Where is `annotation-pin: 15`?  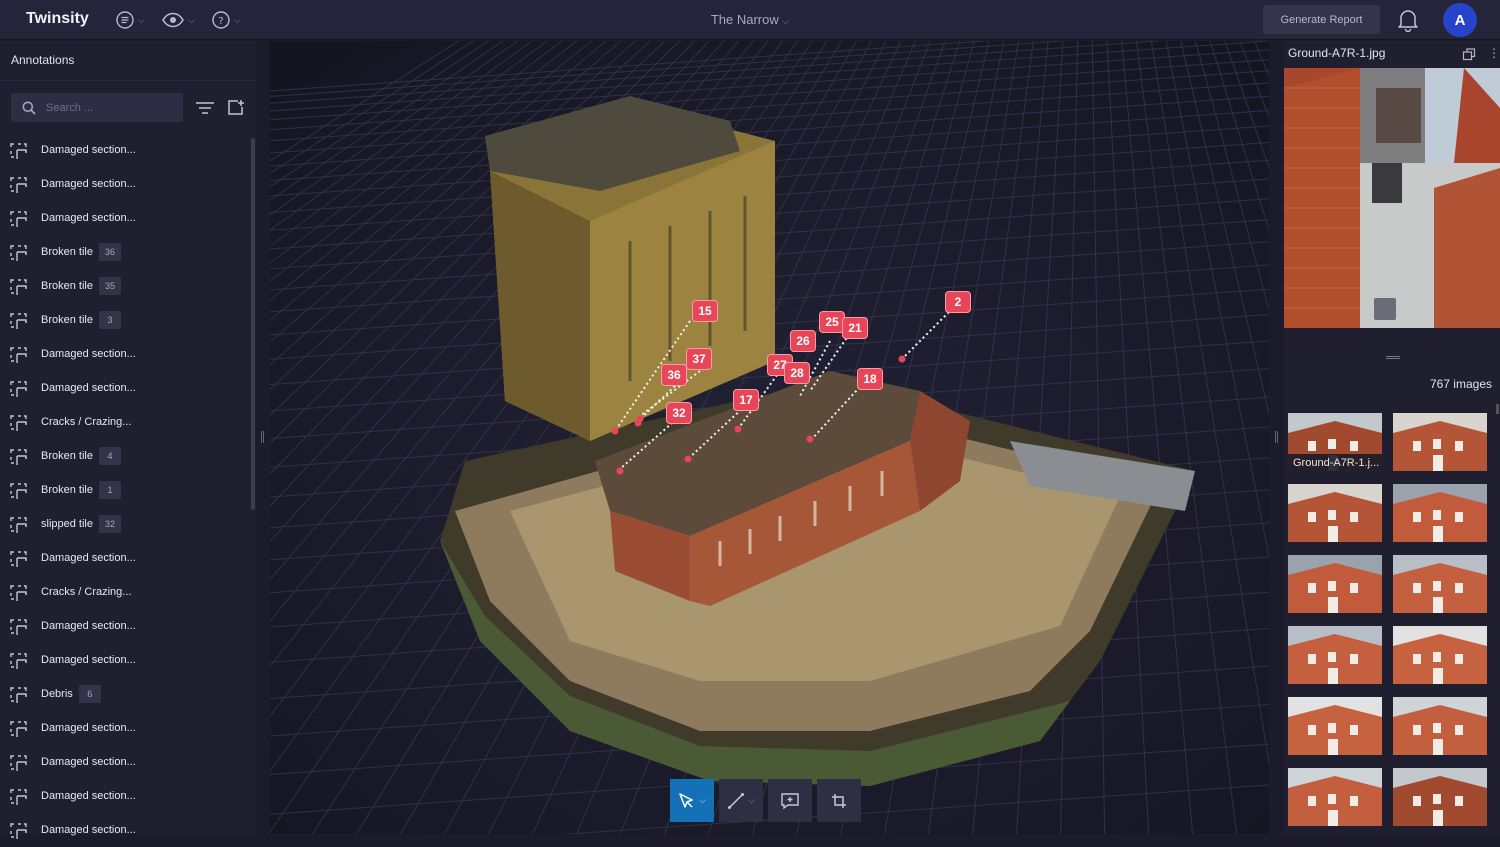
annotation-pin: 15 is located at coordinates (705, 311).